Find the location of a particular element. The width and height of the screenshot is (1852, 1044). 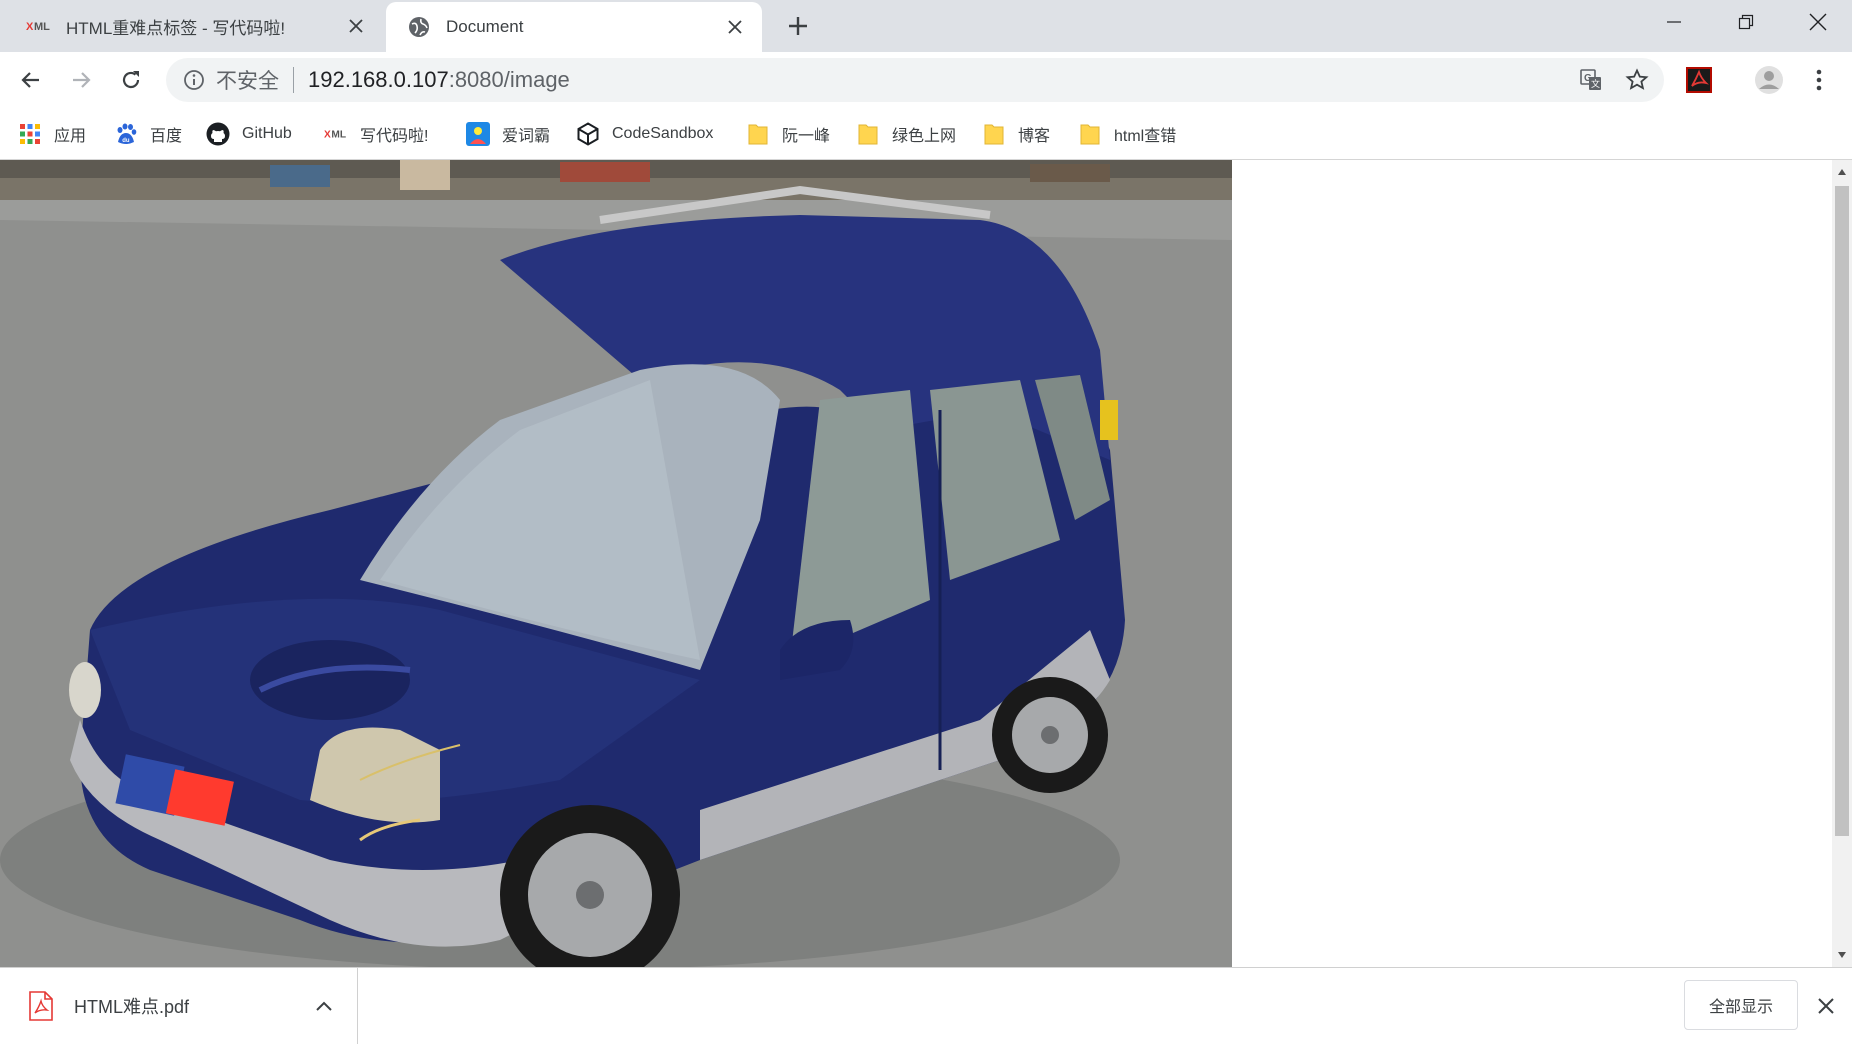

bookmark-folder-html-check: html查错 is located at coordinates (1127, 134).